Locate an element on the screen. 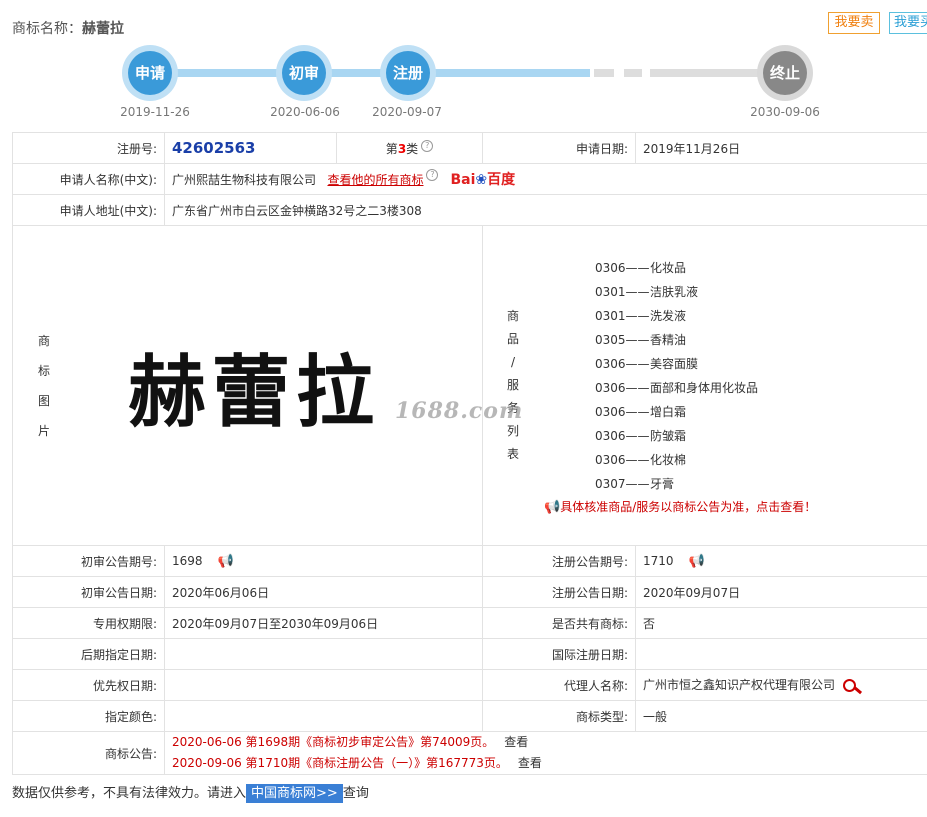 The height and width of the screenshot is (817, 927). trademark-name: 赫蕾拉 is located at coordinates (103, 29).